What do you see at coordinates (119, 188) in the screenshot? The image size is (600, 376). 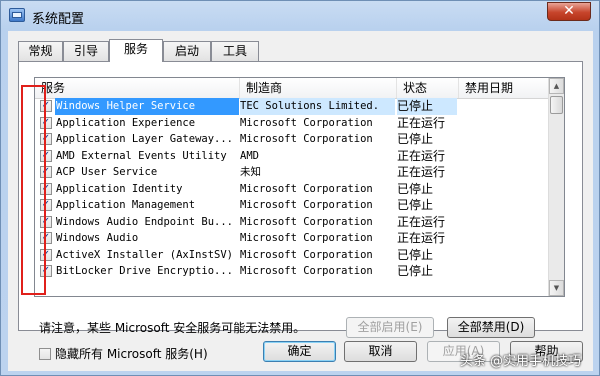 I see `service-name: Application Identity` at bounding box center [119, 188].